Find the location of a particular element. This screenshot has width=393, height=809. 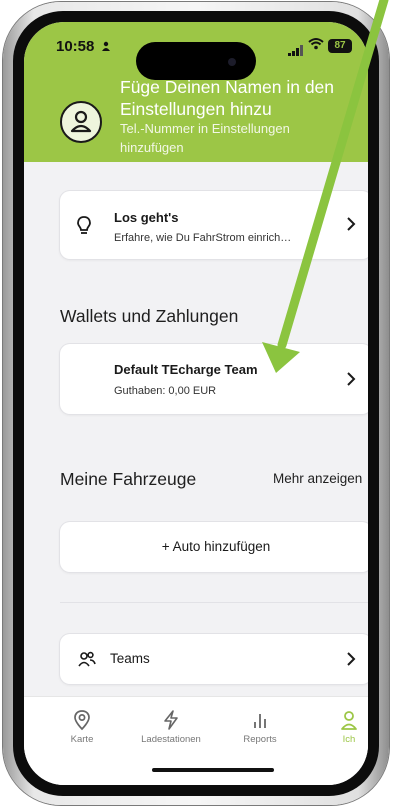

bar-chart-icon is located at coordinates (260, 721).